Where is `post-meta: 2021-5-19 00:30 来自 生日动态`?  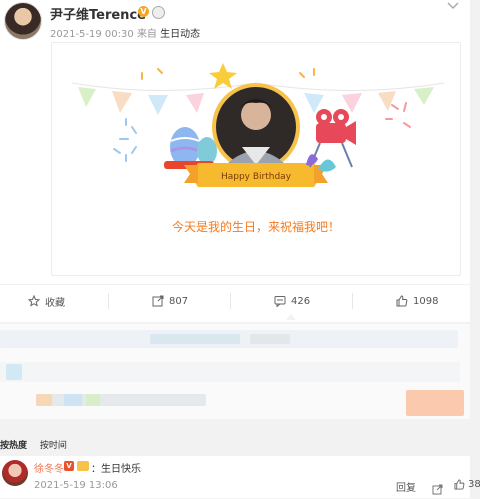 post-meta: 2021-5-19 00:30 来自 生日动态 is located at coordinates (125, 32).